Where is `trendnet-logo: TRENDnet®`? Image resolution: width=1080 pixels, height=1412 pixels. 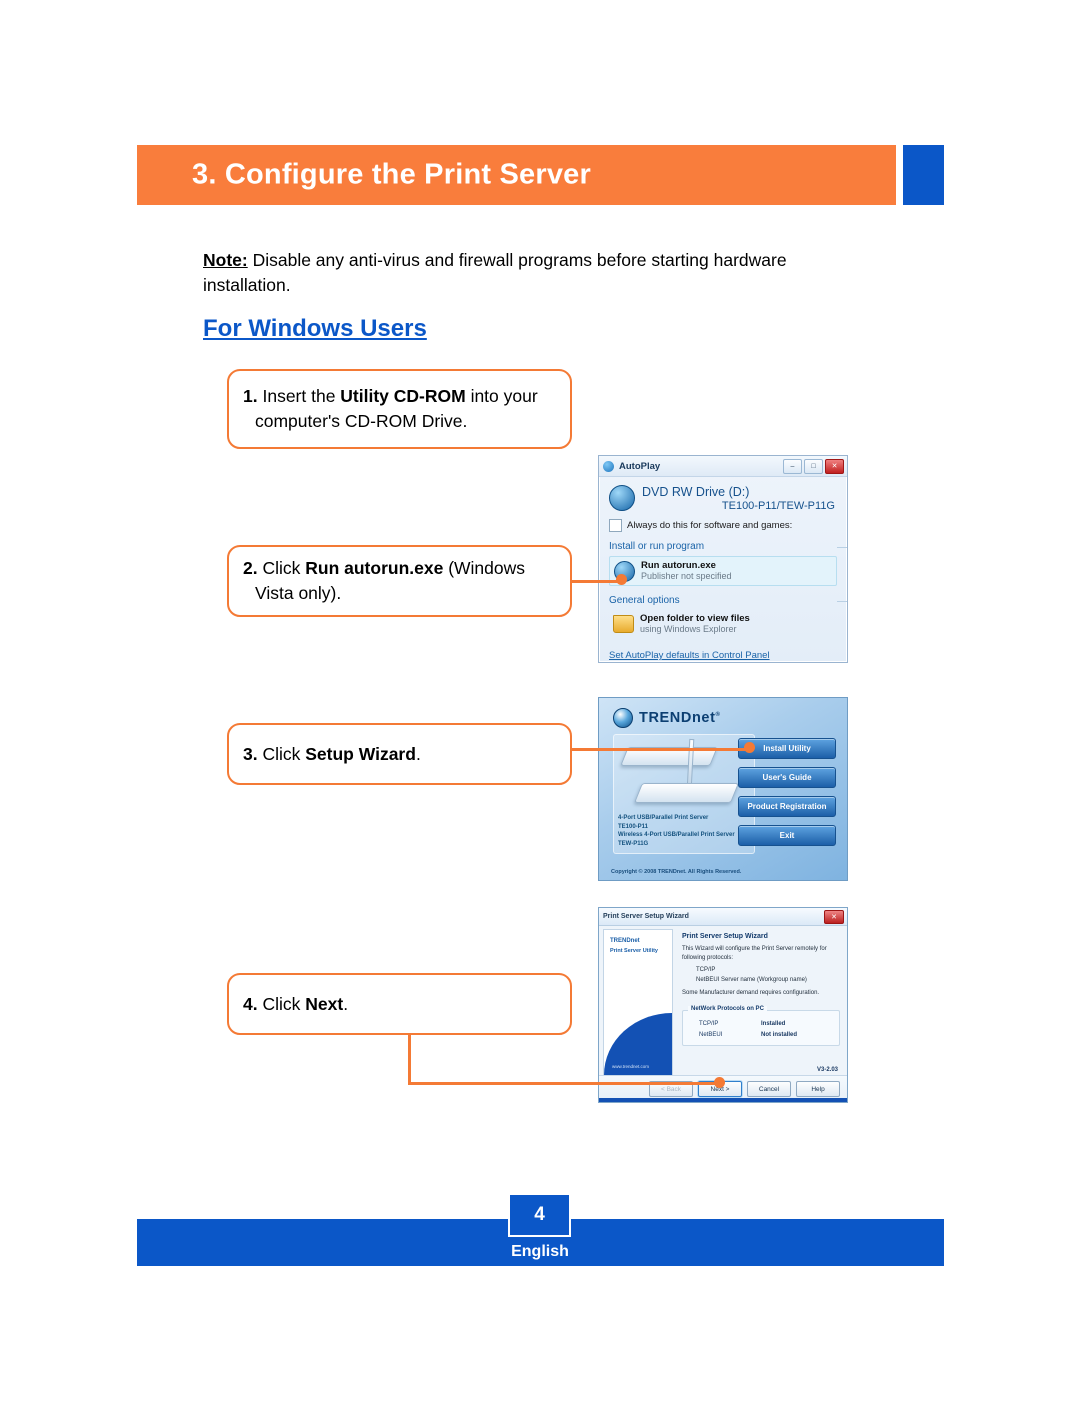 trendnet-logo: TRENDnet® is located at coordinates (667, 718).